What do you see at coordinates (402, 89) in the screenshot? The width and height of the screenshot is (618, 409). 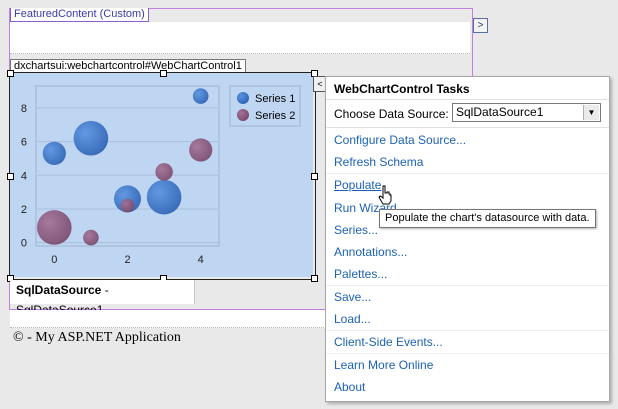 I see `tasks-title: WebChartControl Tasks` at bounding box center [402, 89].